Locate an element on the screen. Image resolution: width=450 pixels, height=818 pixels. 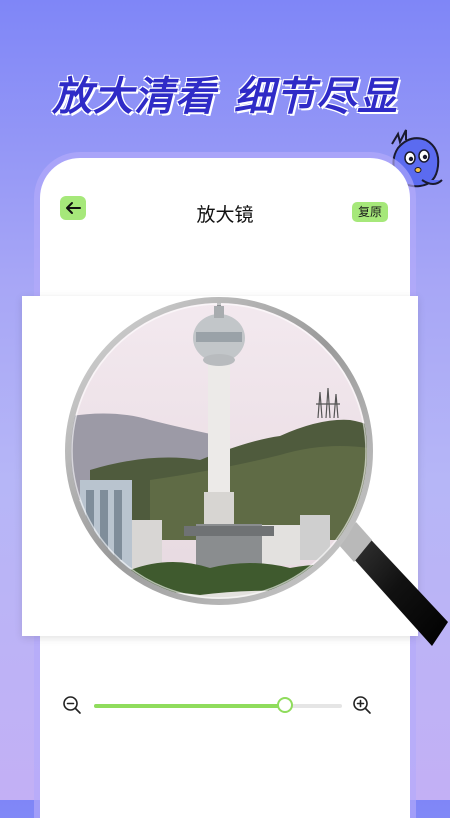
zoom-control is located at coordinates (222, 705).